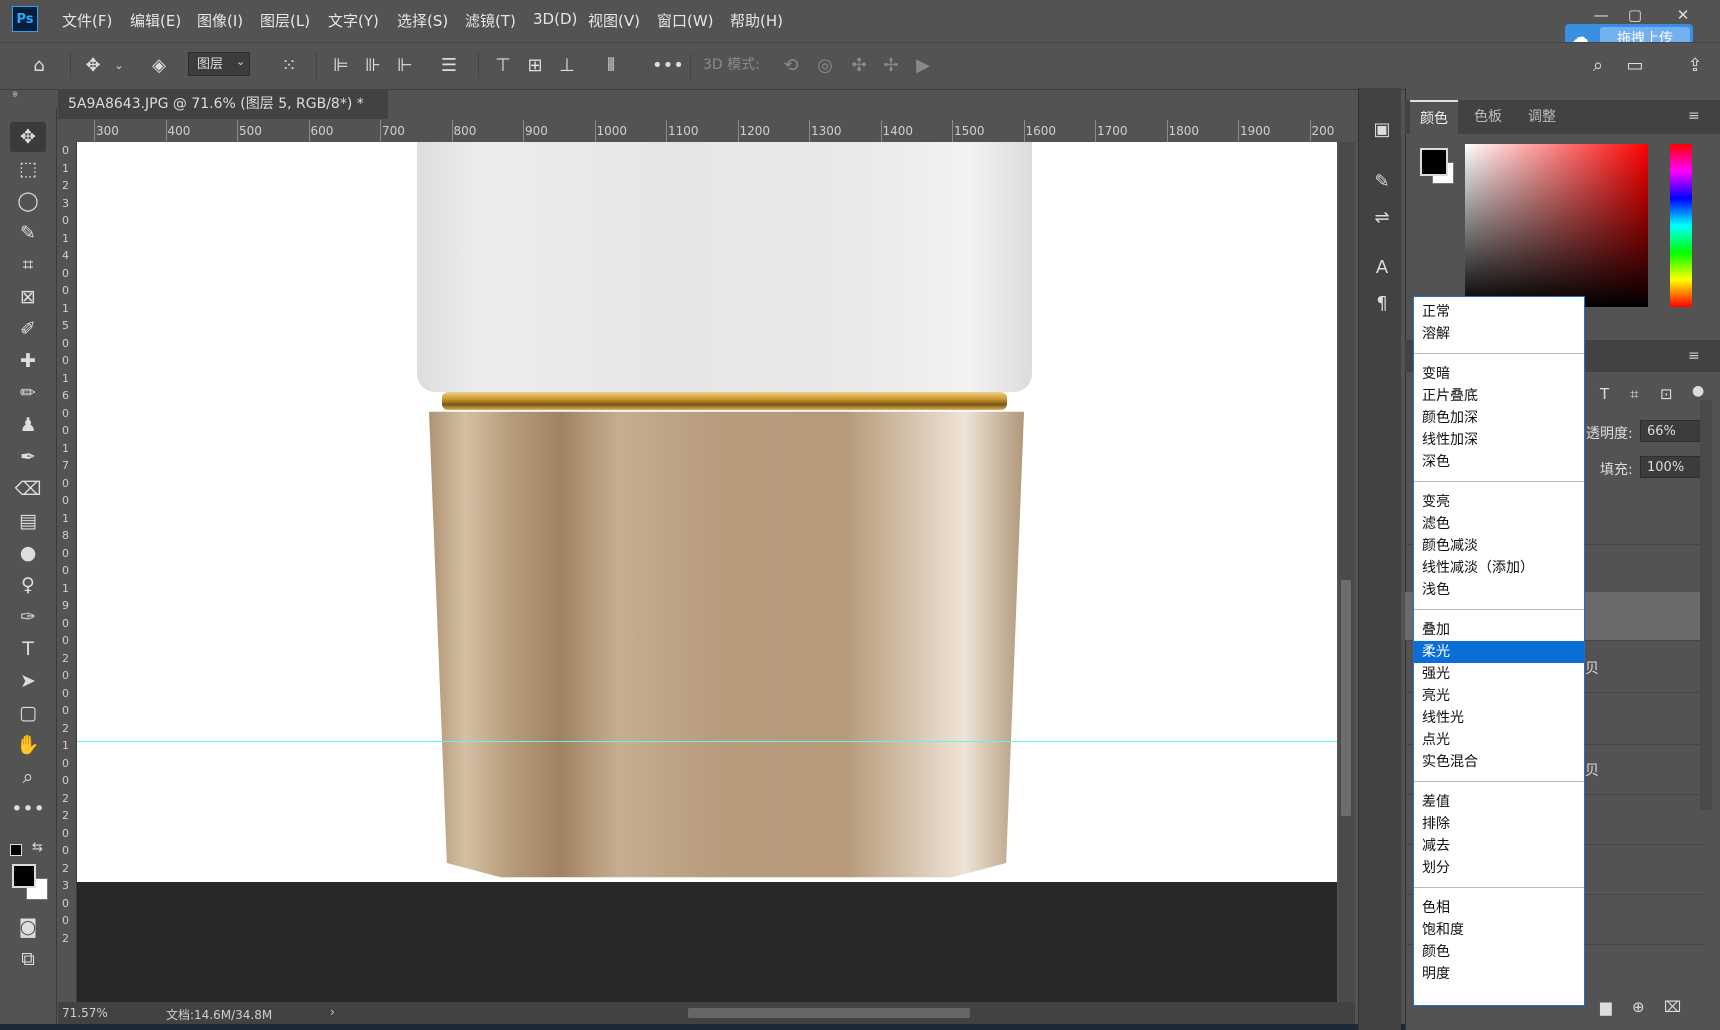 The width and height of the screenshot is (1720, 1030). What do you see at coordinates (1346, 698) in the screenshot?
I see `vertical-scrollbar-thumb` at bounding box center [1346, 698].